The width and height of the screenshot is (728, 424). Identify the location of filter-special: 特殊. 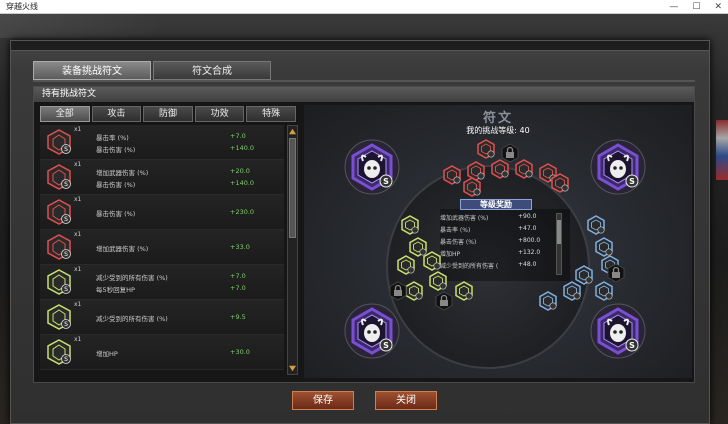
(271, 114).